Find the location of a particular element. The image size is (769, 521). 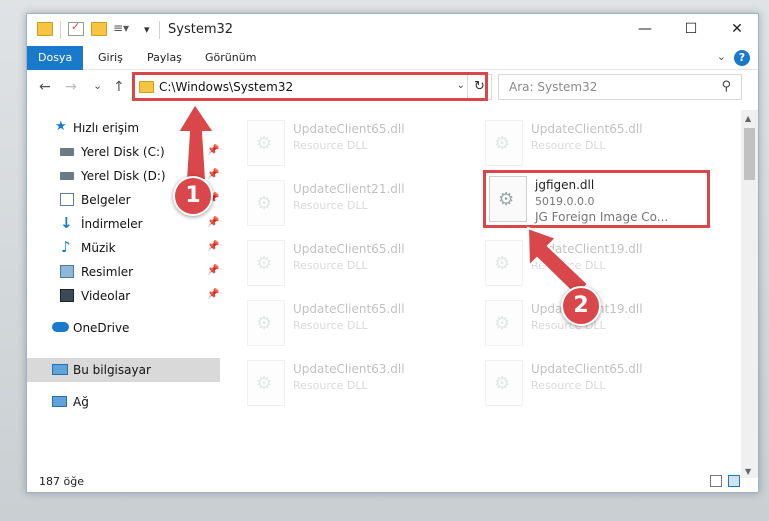

sidebar-item-label: İndirmeler is located at coordinates (112, 224).